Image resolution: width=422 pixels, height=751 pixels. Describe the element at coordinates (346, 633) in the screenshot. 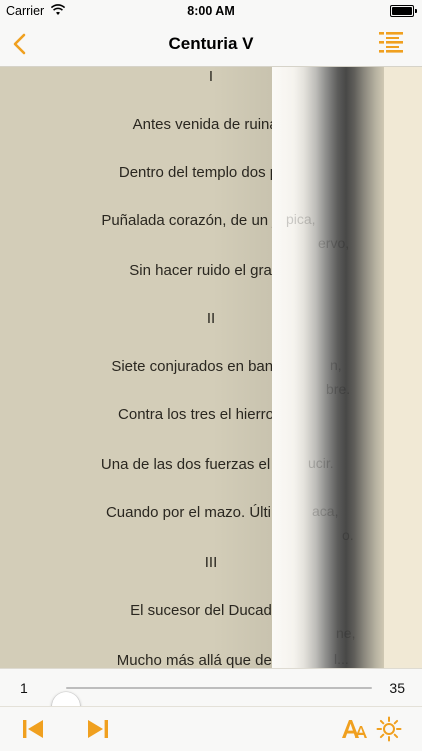

I see `curl-fragment: ne,` at that location.